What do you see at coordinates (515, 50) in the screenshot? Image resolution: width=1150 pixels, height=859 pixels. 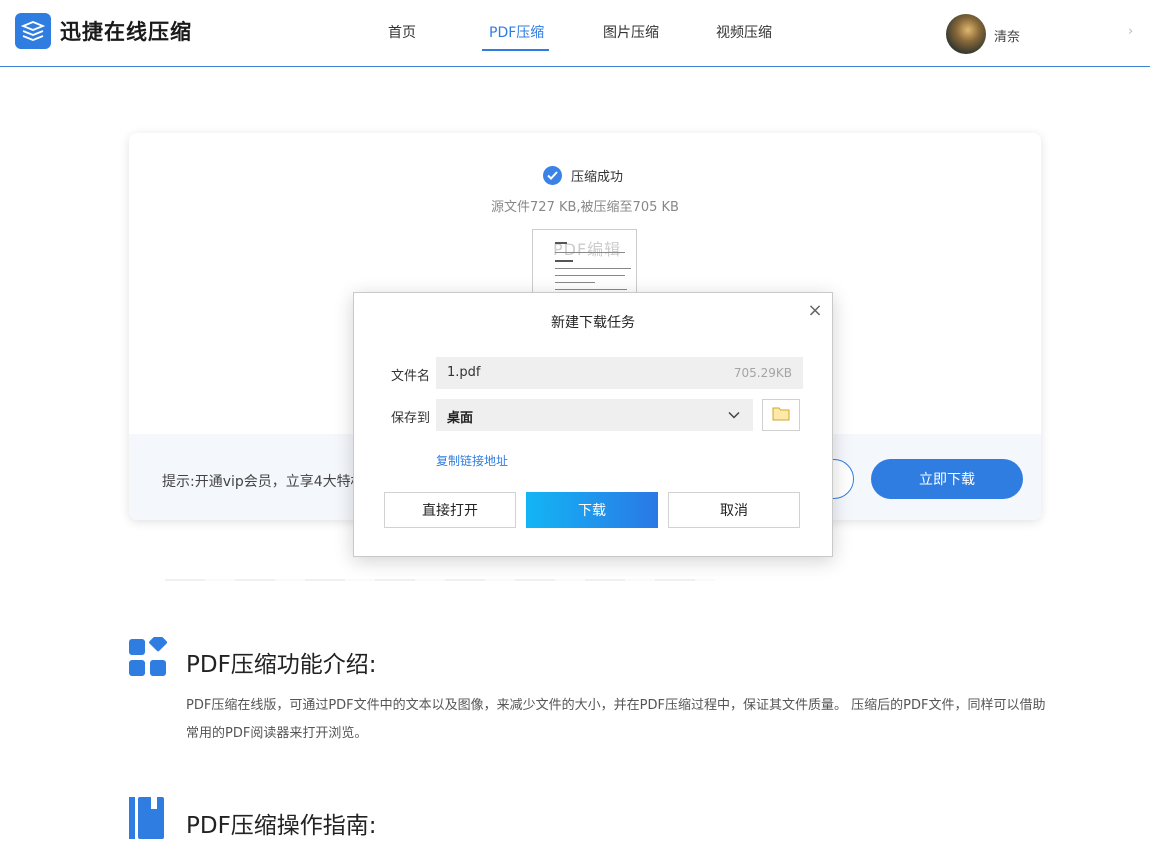 I see `nav-active-indicator` at bounding box center [515, 50].